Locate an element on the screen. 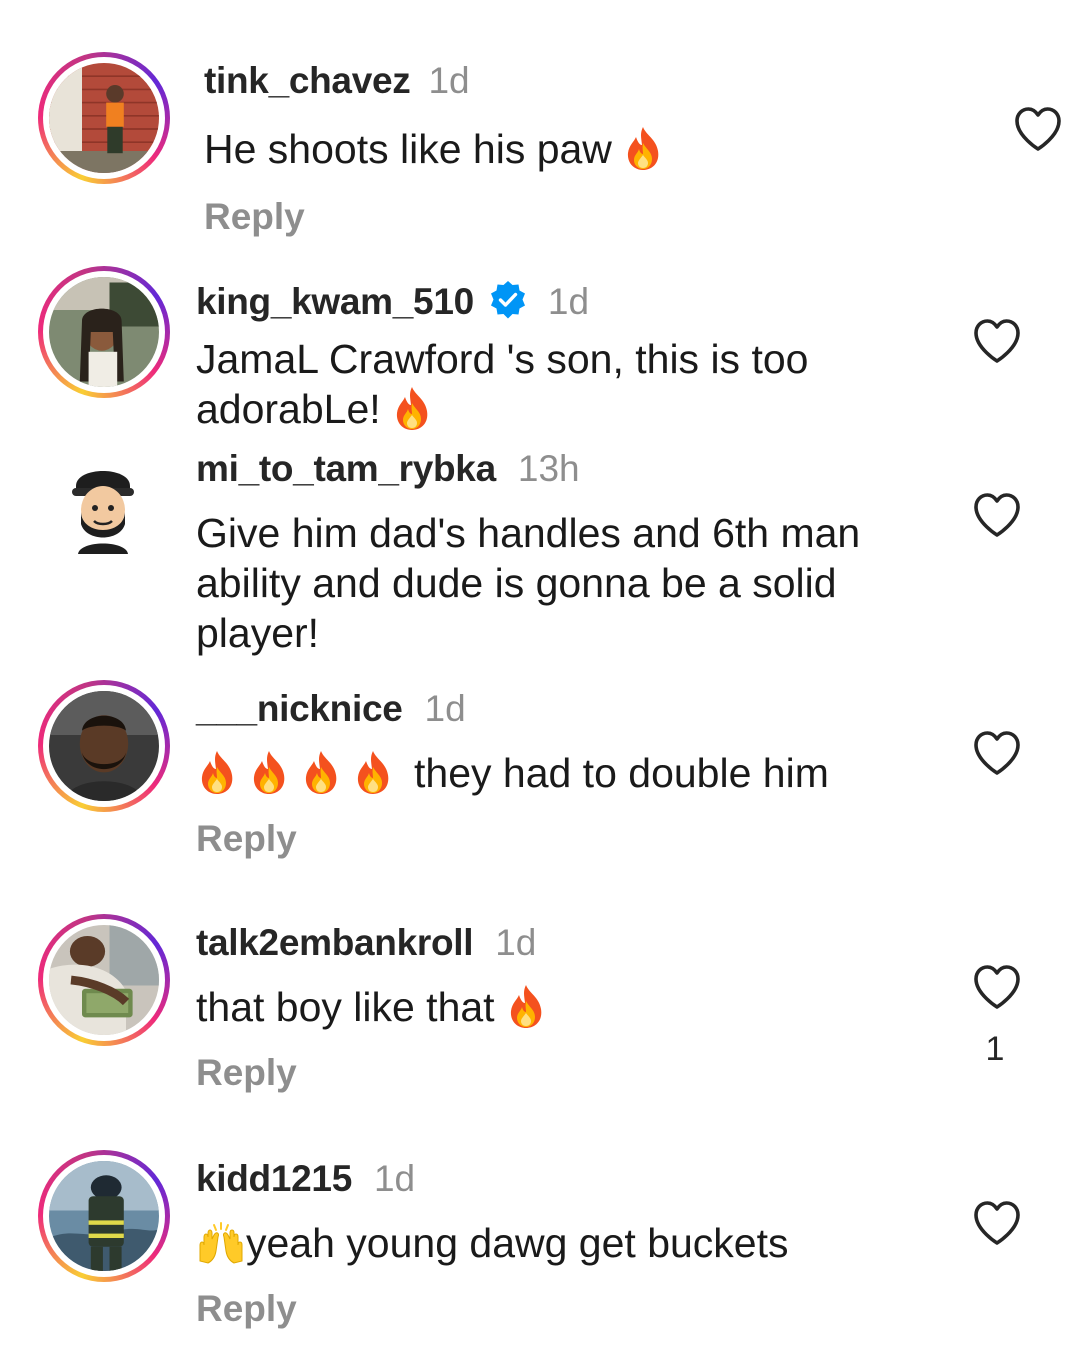  username: kidd1215 is located at coordinates (274, 1179).